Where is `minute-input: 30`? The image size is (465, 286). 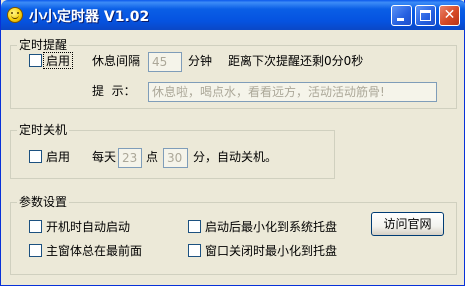 minute-input: 30 is located at coordinates (175, 158).